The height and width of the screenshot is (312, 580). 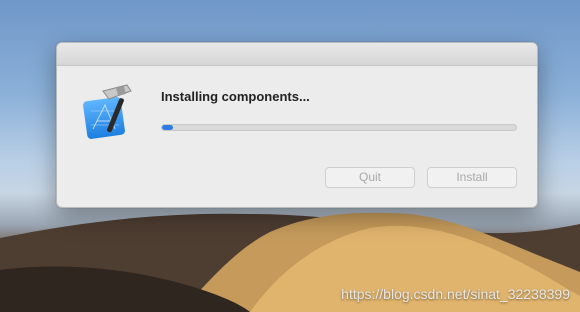 I want to click on progress-fill, so click(x=167, y=127).